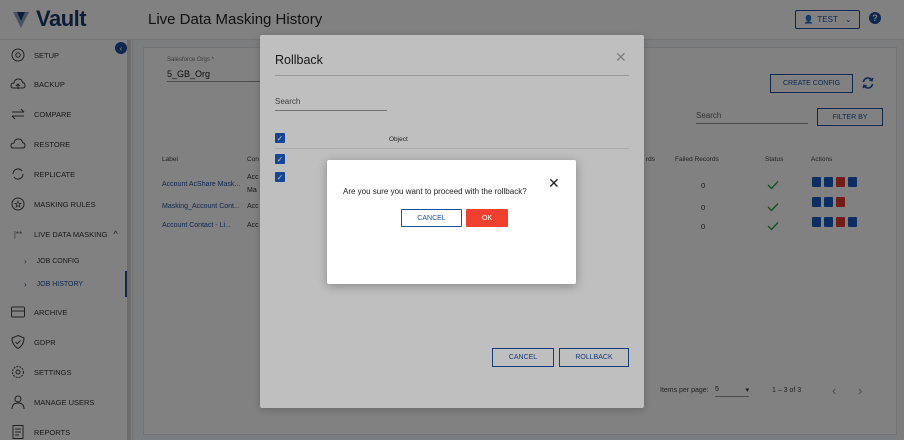  Describe the element at coordinates (487, 218) in the screenshot. I see `confirm-ok-button: OK` at that location.